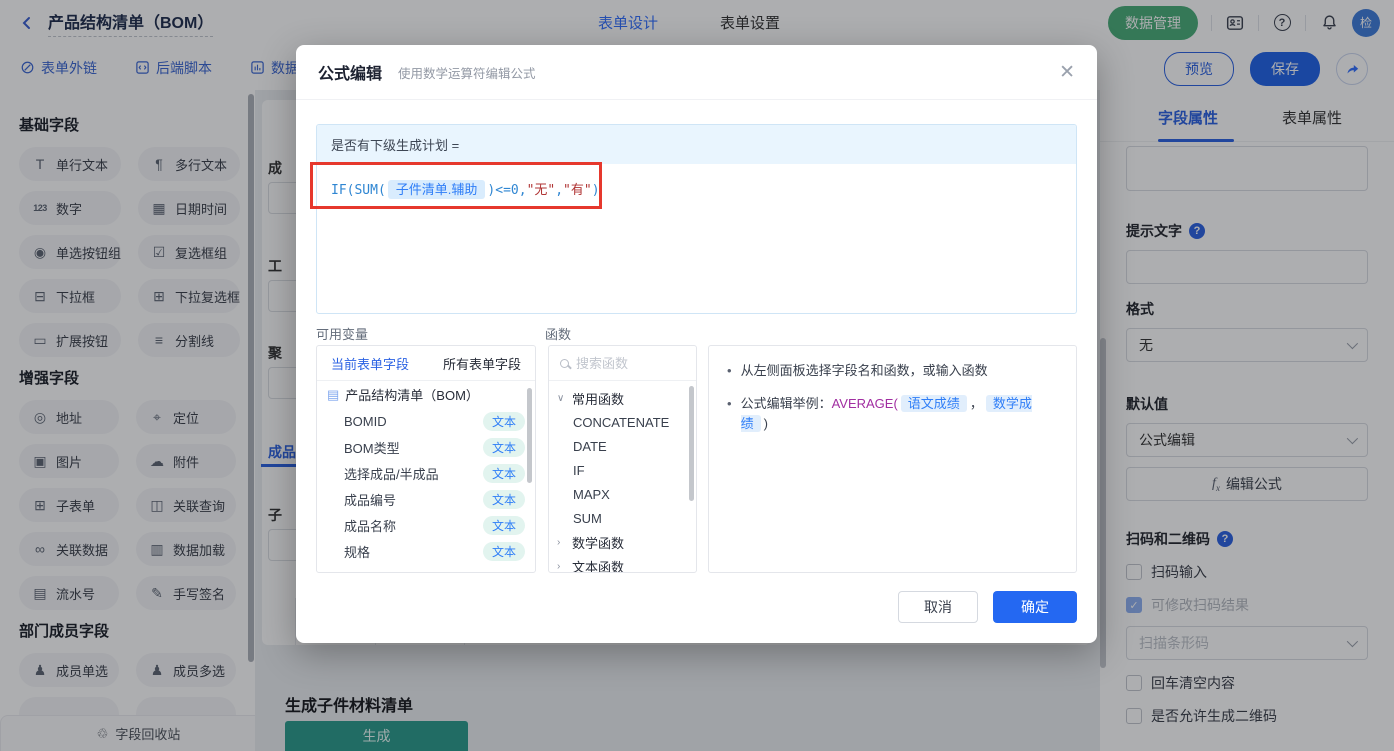 This screenshot has width=1394, height=751. I want to click on variable-field-name: 选择成品/半成品, so click(391, 474).